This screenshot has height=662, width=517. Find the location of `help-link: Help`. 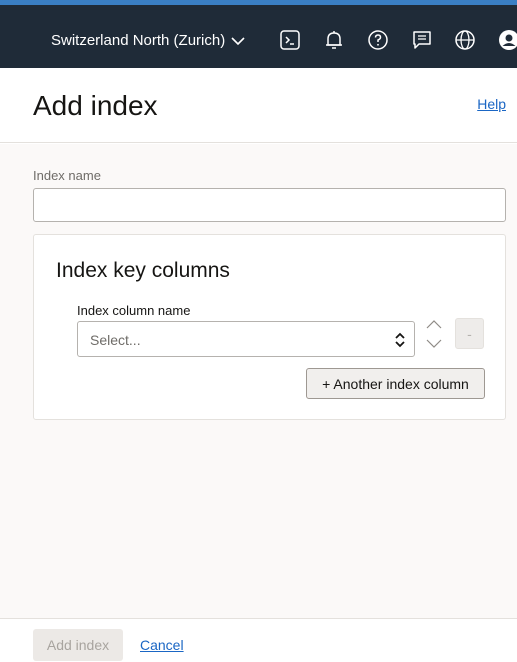

help-link: Help is located at coordinates (491, 104).